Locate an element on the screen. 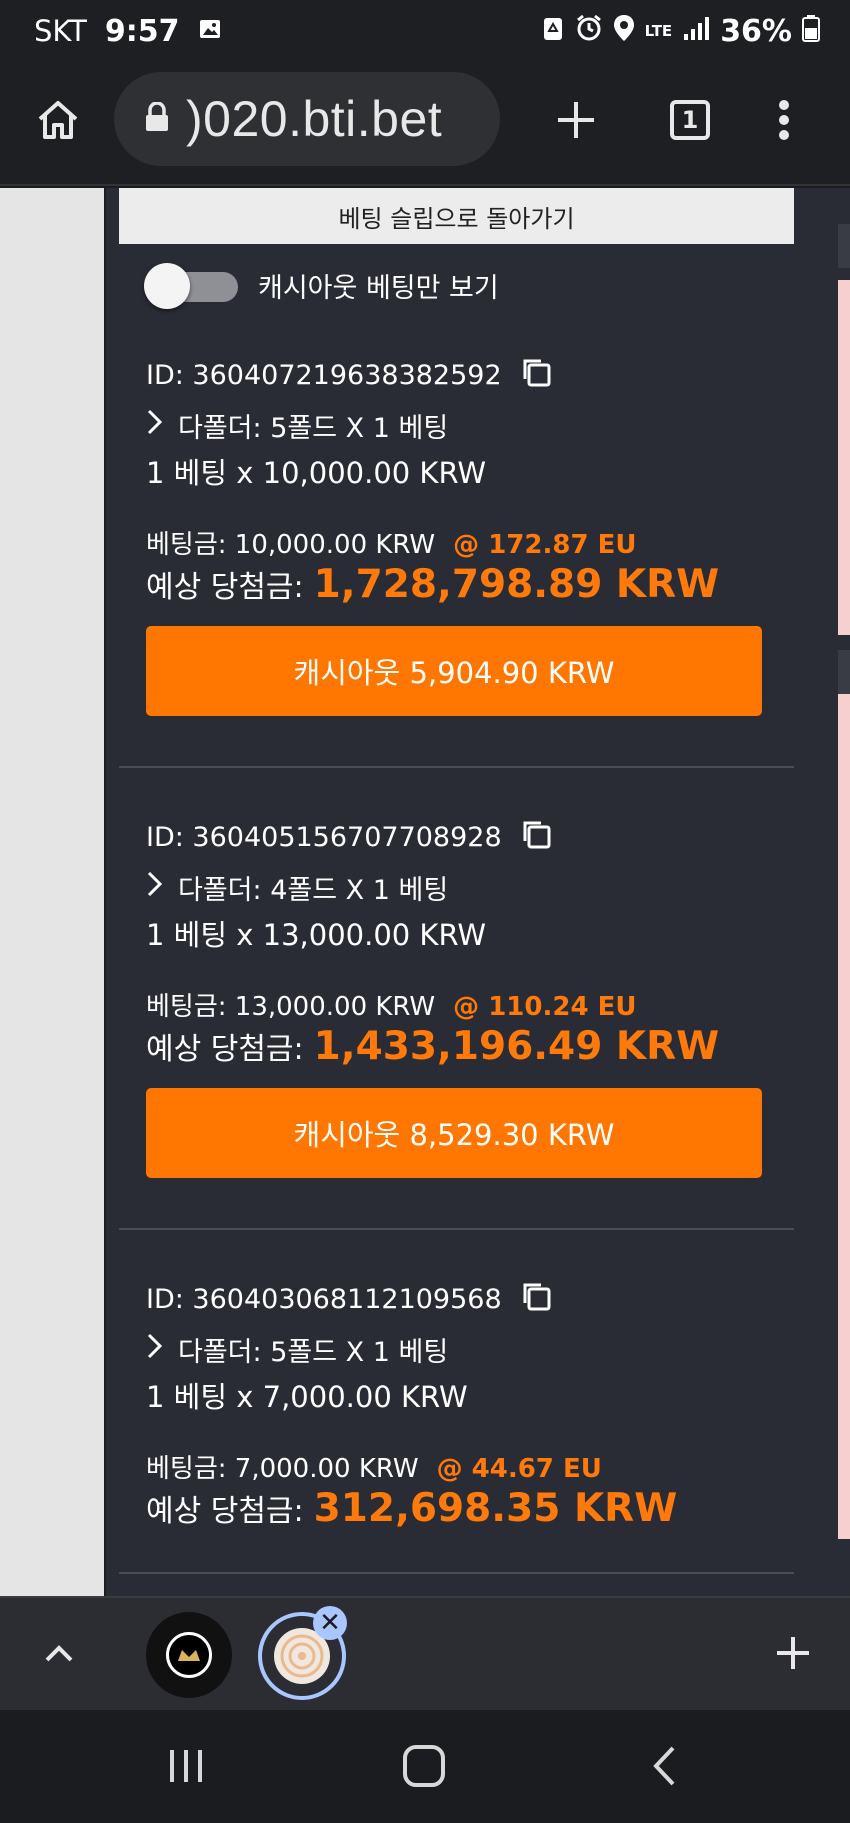  network-type-label: LTE is located at coordinates (658, 30).